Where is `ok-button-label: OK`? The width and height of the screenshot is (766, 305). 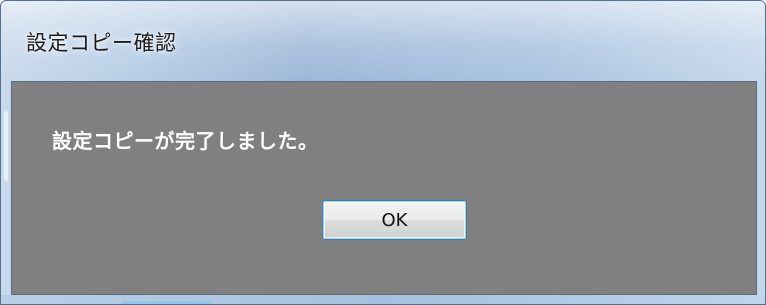
ok-button-label: OK is located at coordinates (394, 220).